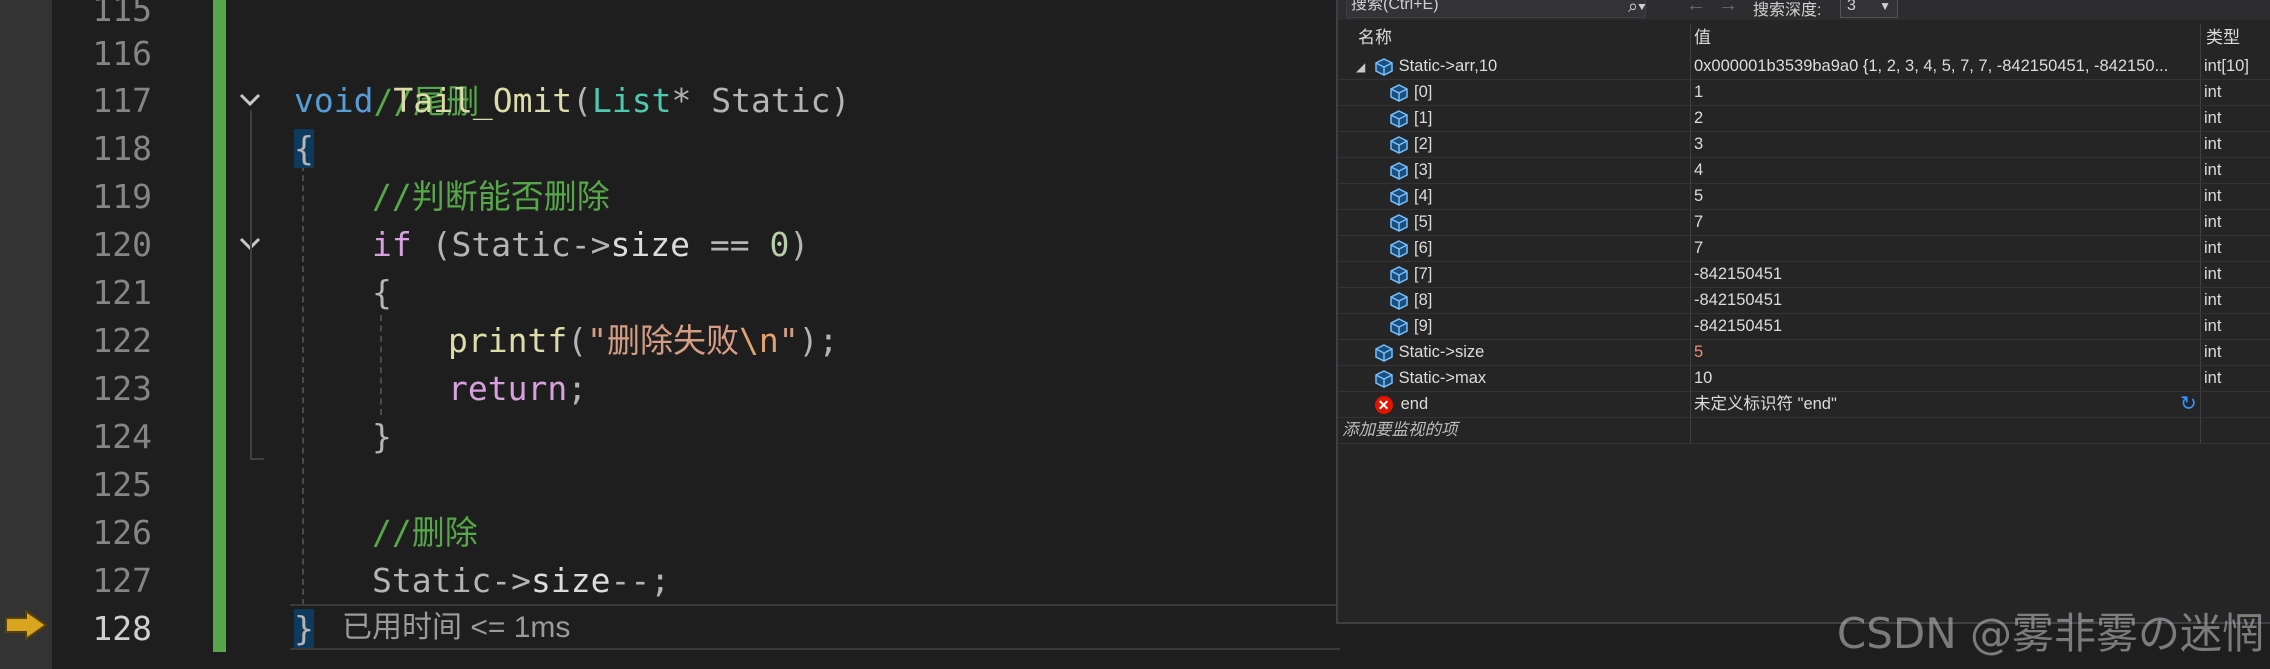  Describe the element at coordinates (1423, 144) in the screenshot. I see `watch-name-label: [2]` at that location.